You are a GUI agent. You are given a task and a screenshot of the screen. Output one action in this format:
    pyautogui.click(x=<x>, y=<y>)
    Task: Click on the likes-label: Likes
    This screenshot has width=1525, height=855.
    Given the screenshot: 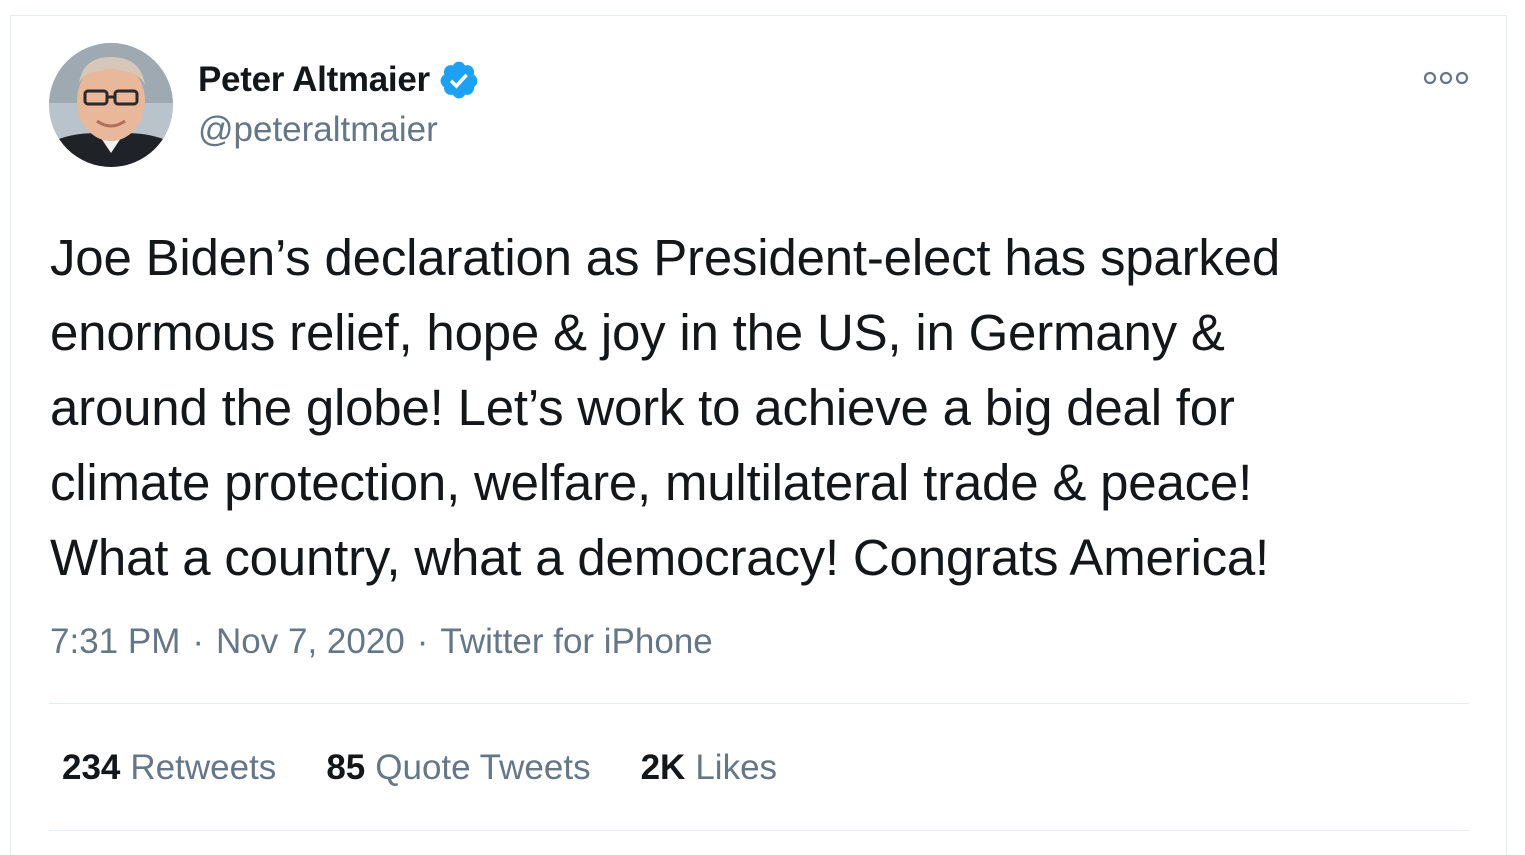 What is the action you would take?
    pyautogui.click(x=736, y=767)
    